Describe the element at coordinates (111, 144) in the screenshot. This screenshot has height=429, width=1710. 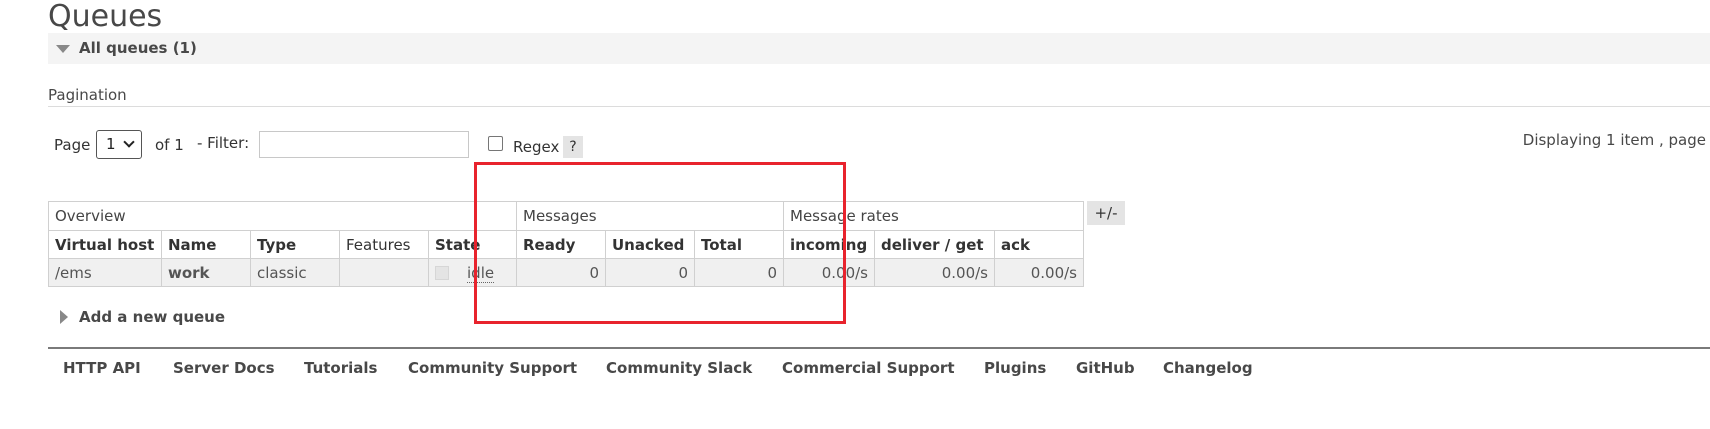
I see `page-select-value: 1` at that location.